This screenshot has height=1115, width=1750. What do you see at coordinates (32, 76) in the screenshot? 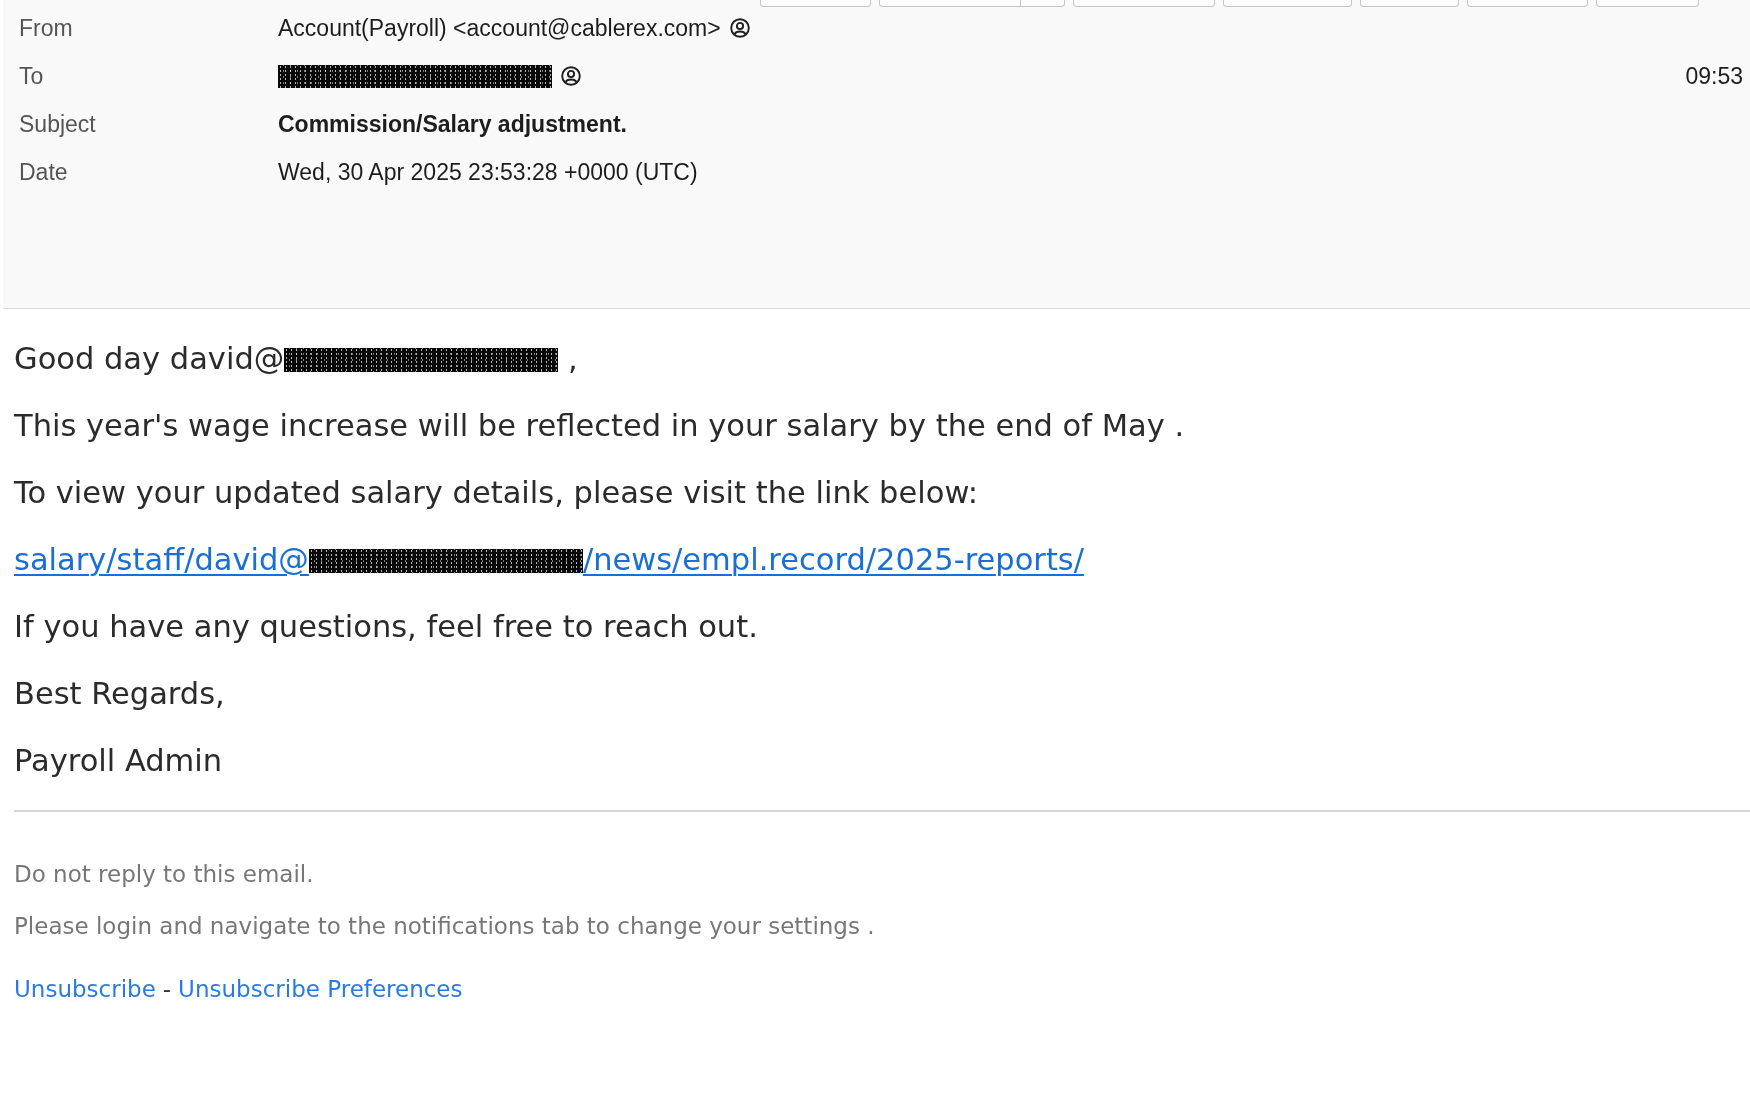
I see `field-label: To` at bounding box center [32, 76].